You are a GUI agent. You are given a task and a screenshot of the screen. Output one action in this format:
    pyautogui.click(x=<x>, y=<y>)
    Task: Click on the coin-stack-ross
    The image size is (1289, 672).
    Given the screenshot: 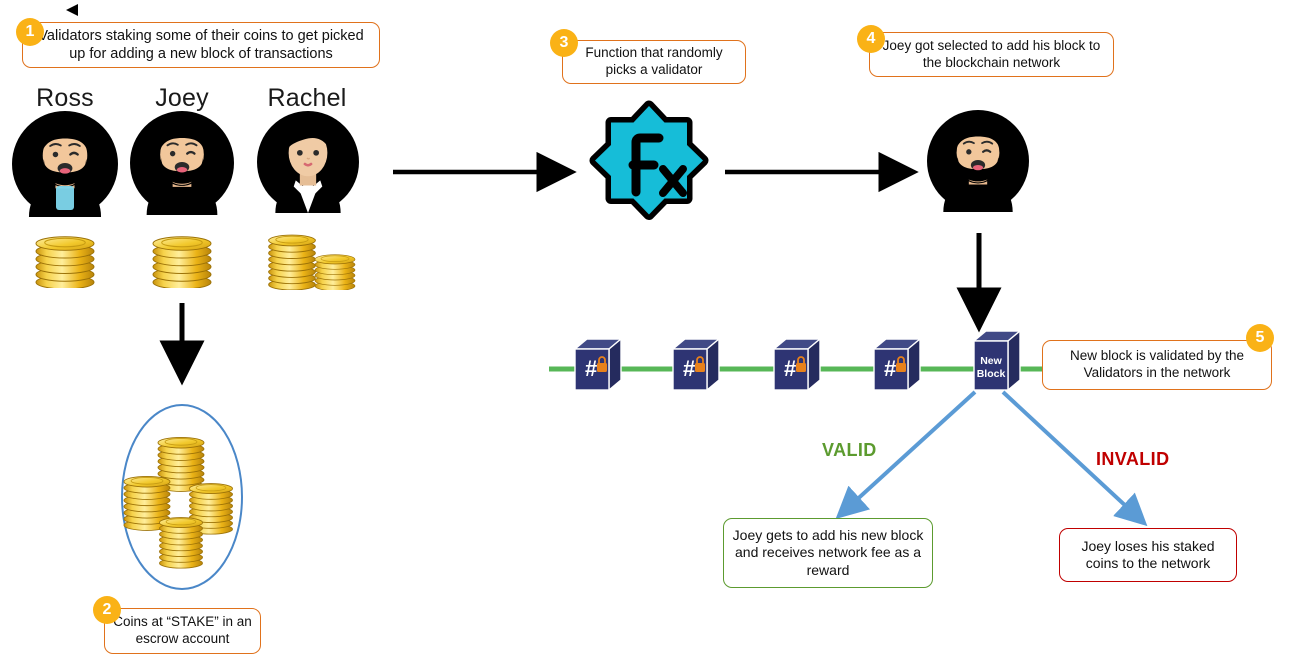 What is the action you would take?
    pyautogui.click(x=65, y=262)
    